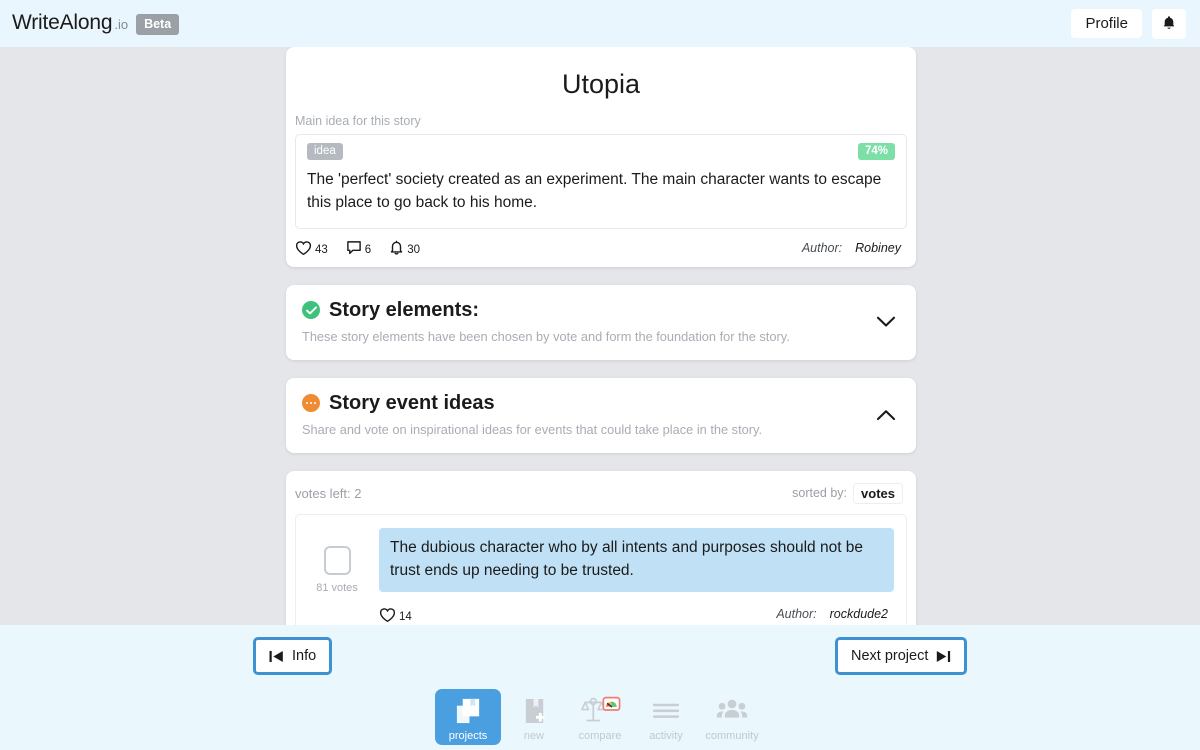 This screenshot has height=750, width=1200. Describe the element at coordinates (600, 711) in the screenshot. I see `scales-gauge-icon` at that location.